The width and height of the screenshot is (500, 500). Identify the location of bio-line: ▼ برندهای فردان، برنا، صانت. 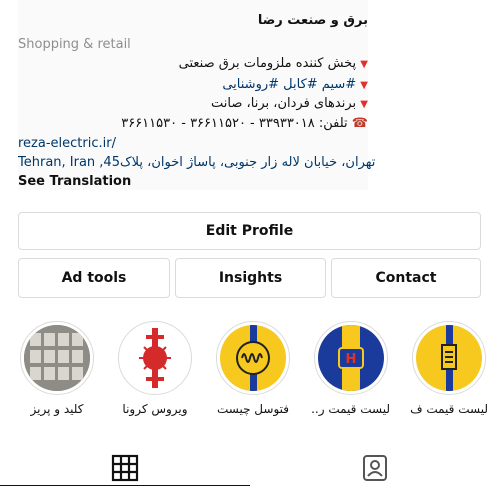
(289, 103).